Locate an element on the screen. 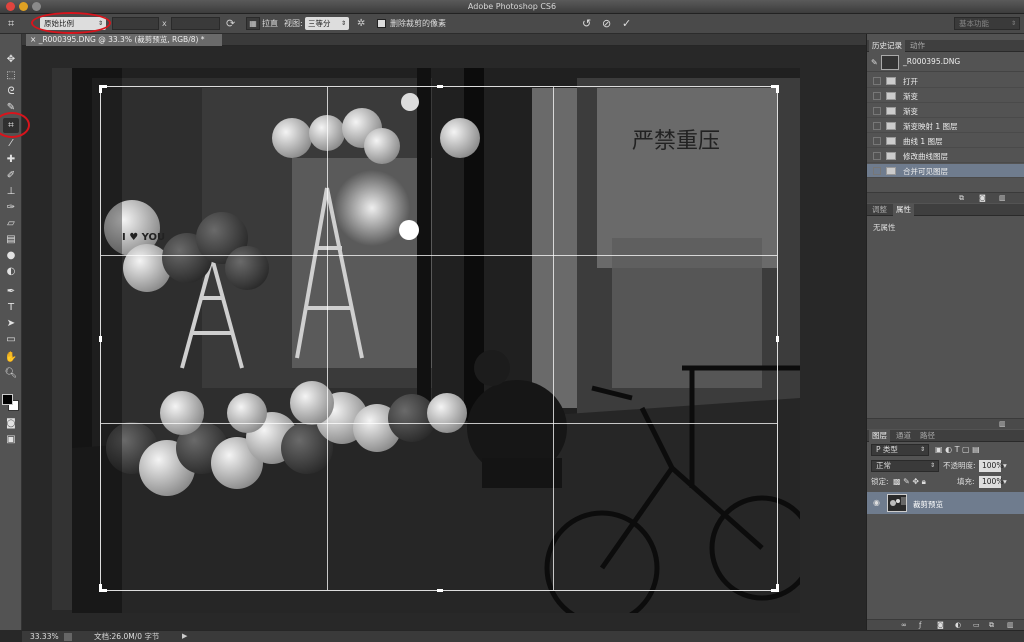 This screenshot has height=642, width=1024. marquee-tool-icon: ⬚ is located at coordinates (11, 75).